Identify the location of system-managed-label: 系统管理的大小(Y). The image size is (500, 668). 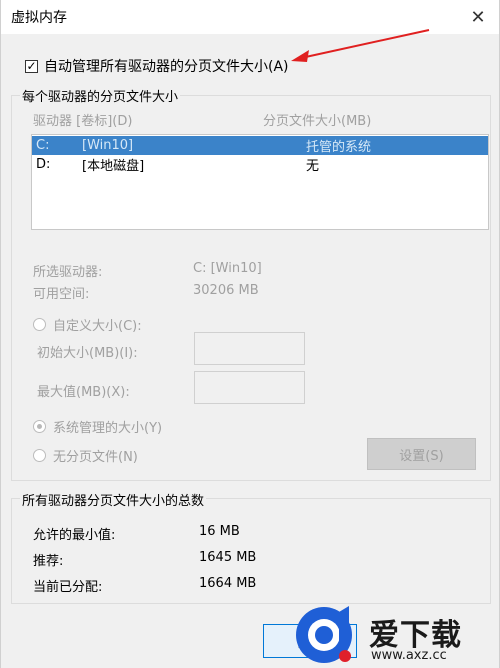
(108, 428).